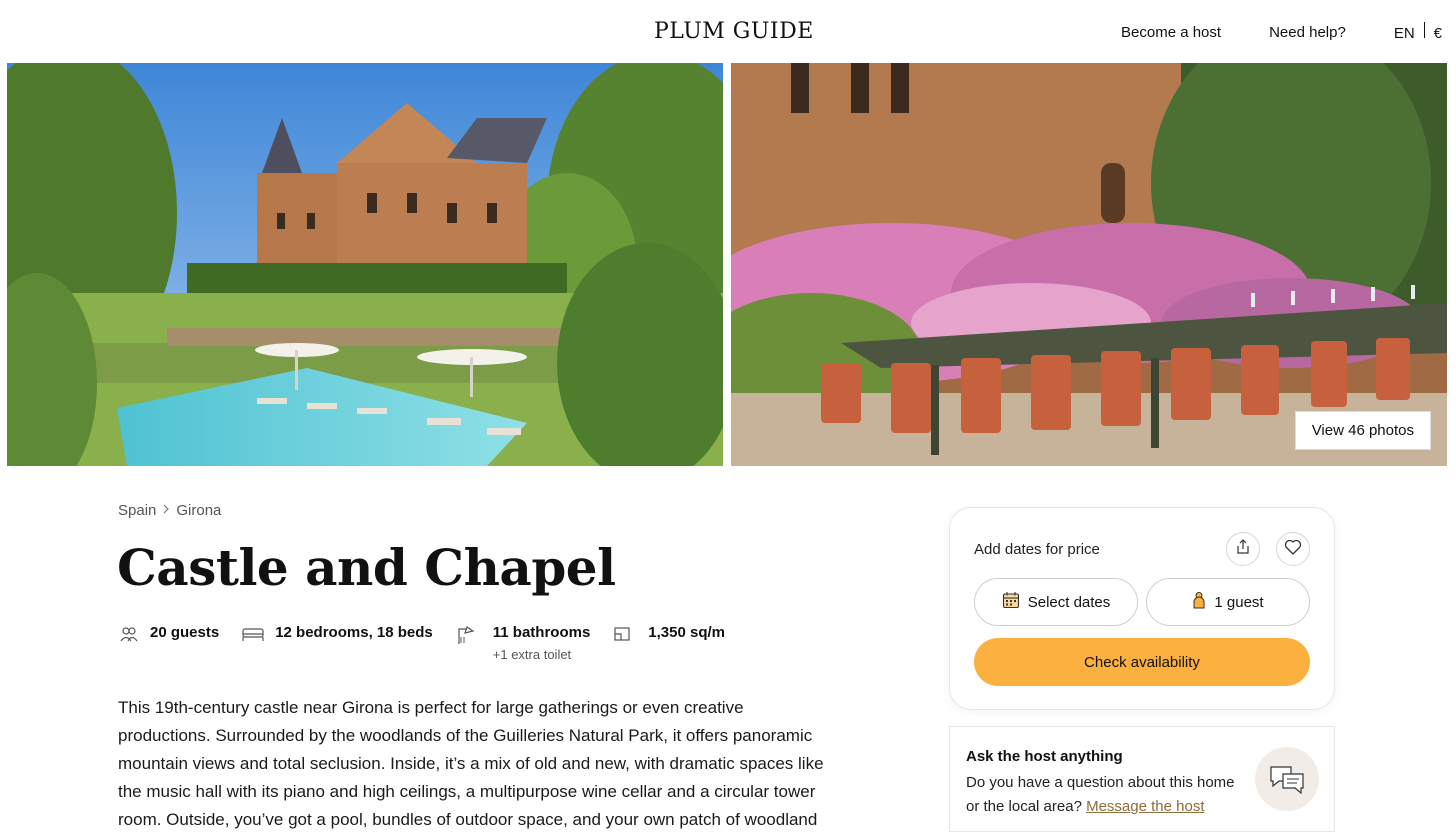  I want to click on bedrooms-stat: 12 bedrooms, 18 beds, so click(337, 633).